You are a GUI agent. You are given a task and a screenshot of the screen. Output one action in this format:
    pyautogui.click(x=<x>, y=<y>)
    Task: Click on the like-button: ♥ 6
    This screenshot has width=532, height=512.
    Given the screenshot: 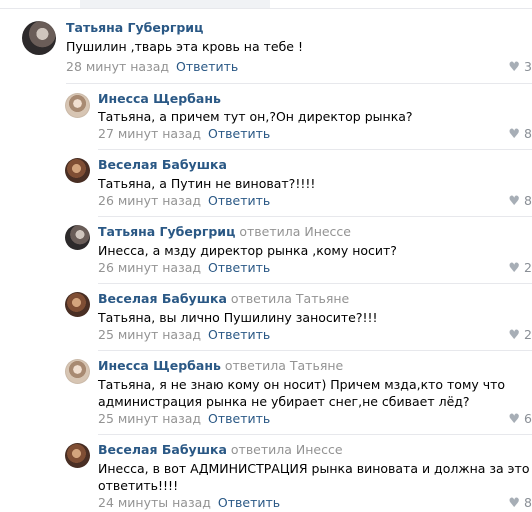 What is the action you would take?
    pyautogui.click(x=520, y=419)
    